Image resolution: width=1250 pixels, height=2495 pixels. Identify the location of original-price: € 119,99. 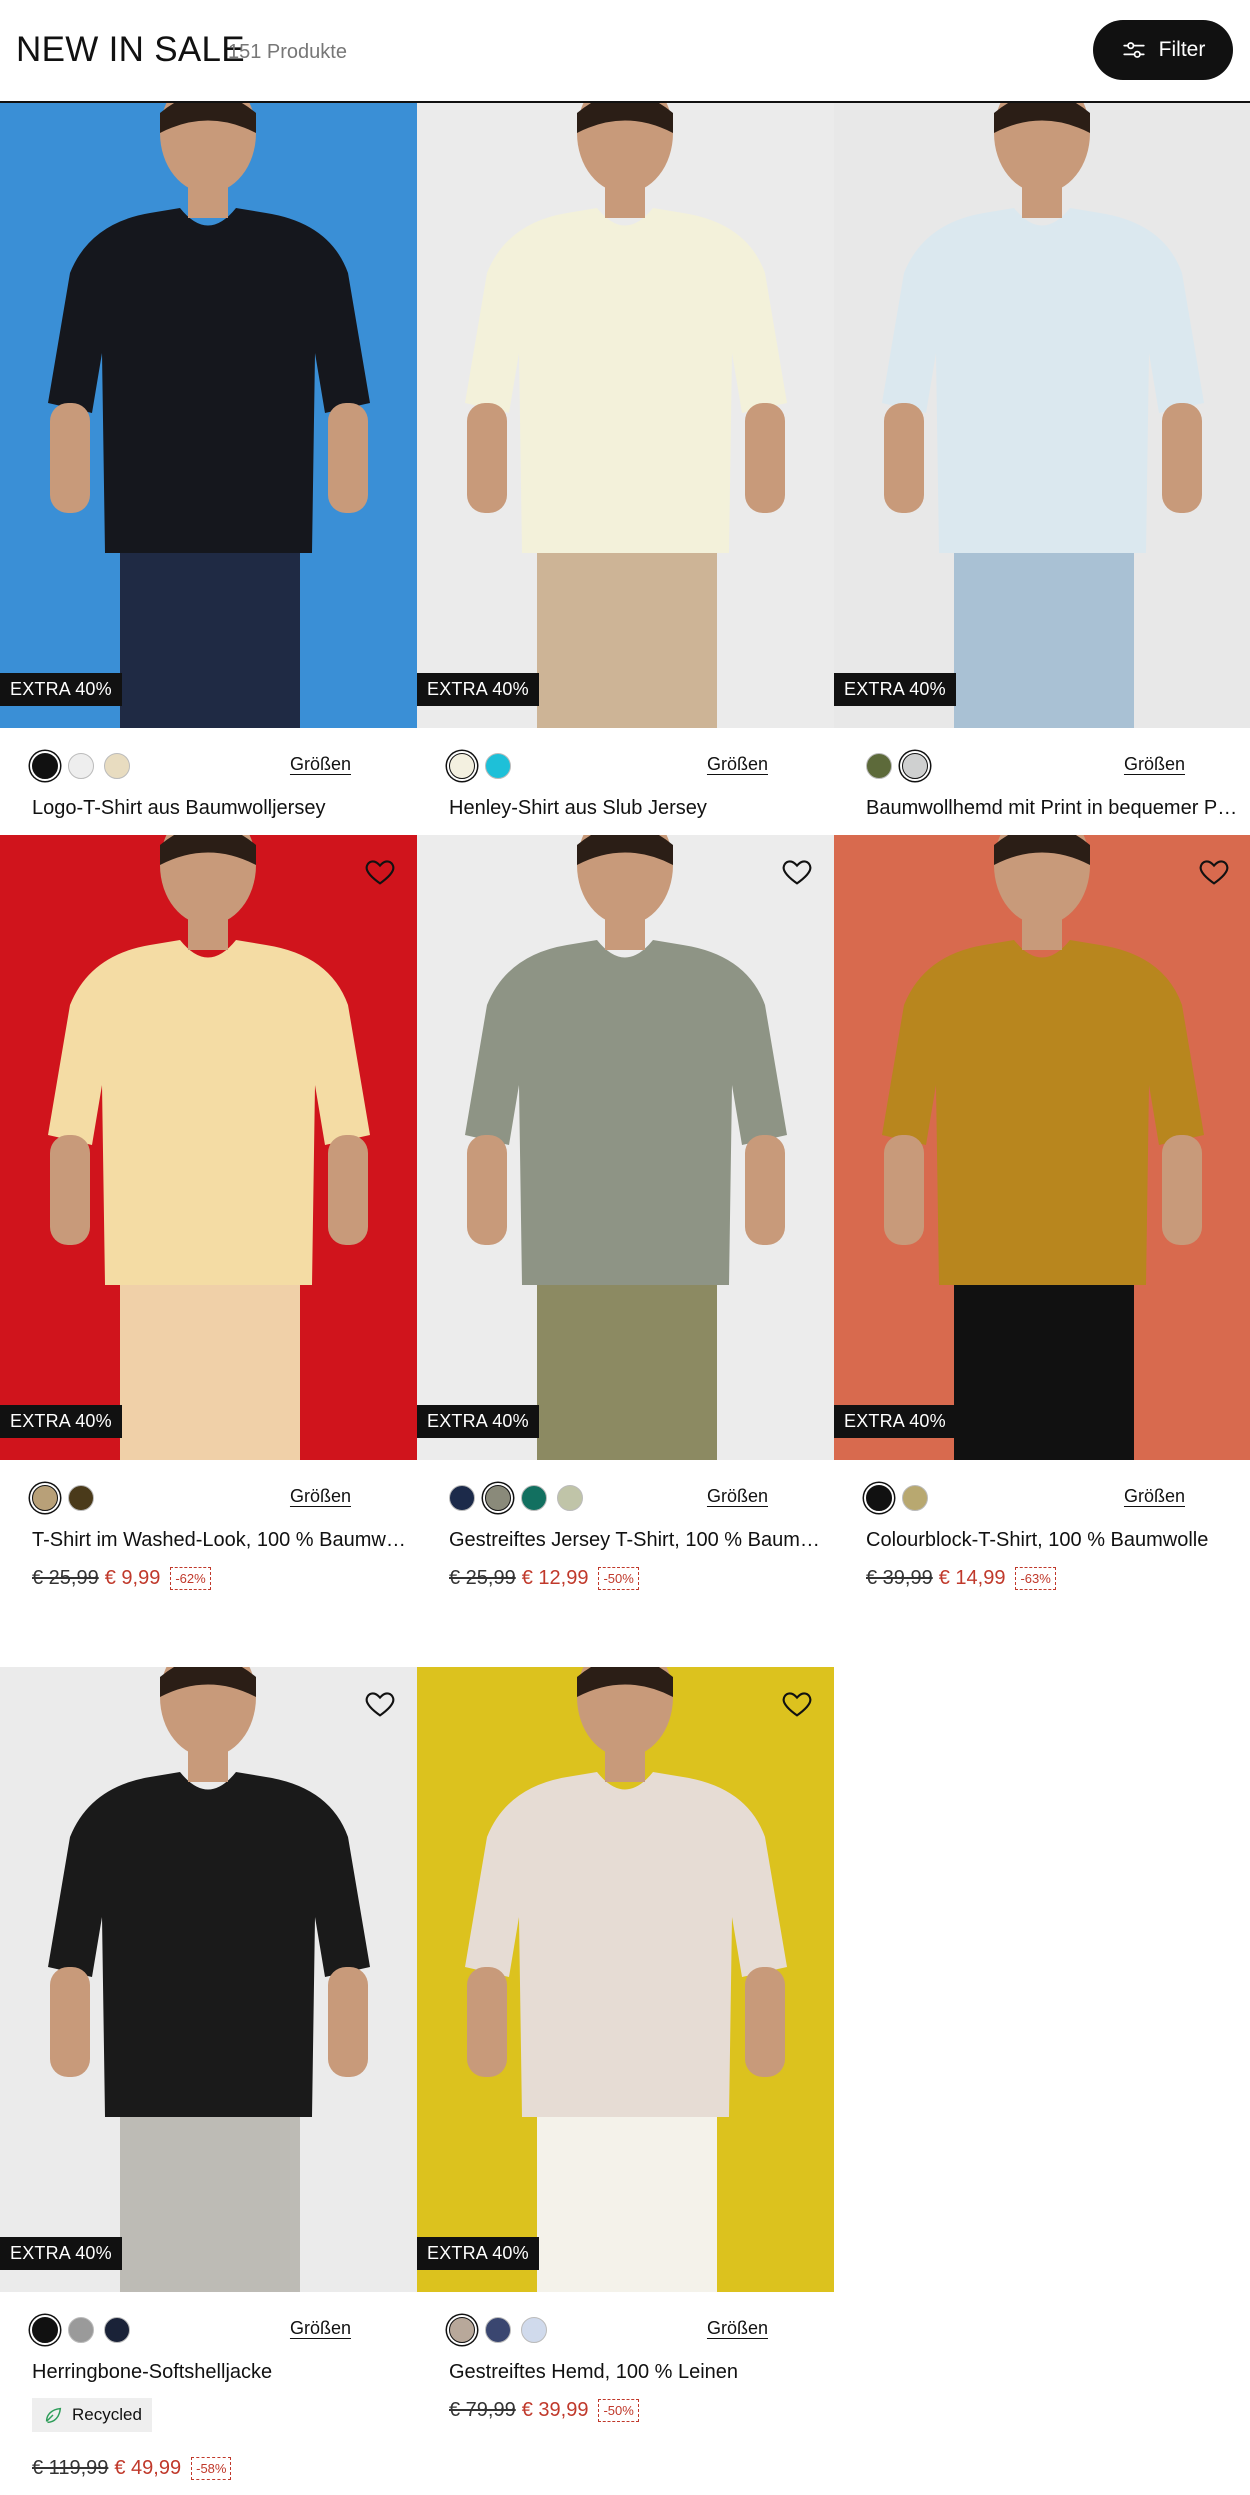
(70, 2468).